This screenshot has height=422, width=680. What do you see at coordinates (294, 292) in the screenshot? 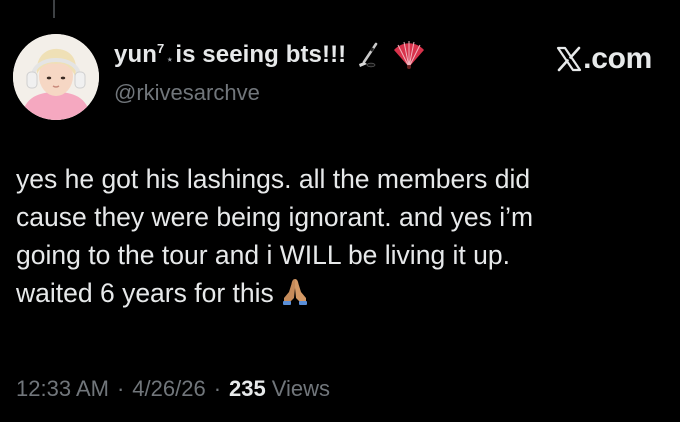
I see `folded-hands-icon` at bounding box center [294, 292].